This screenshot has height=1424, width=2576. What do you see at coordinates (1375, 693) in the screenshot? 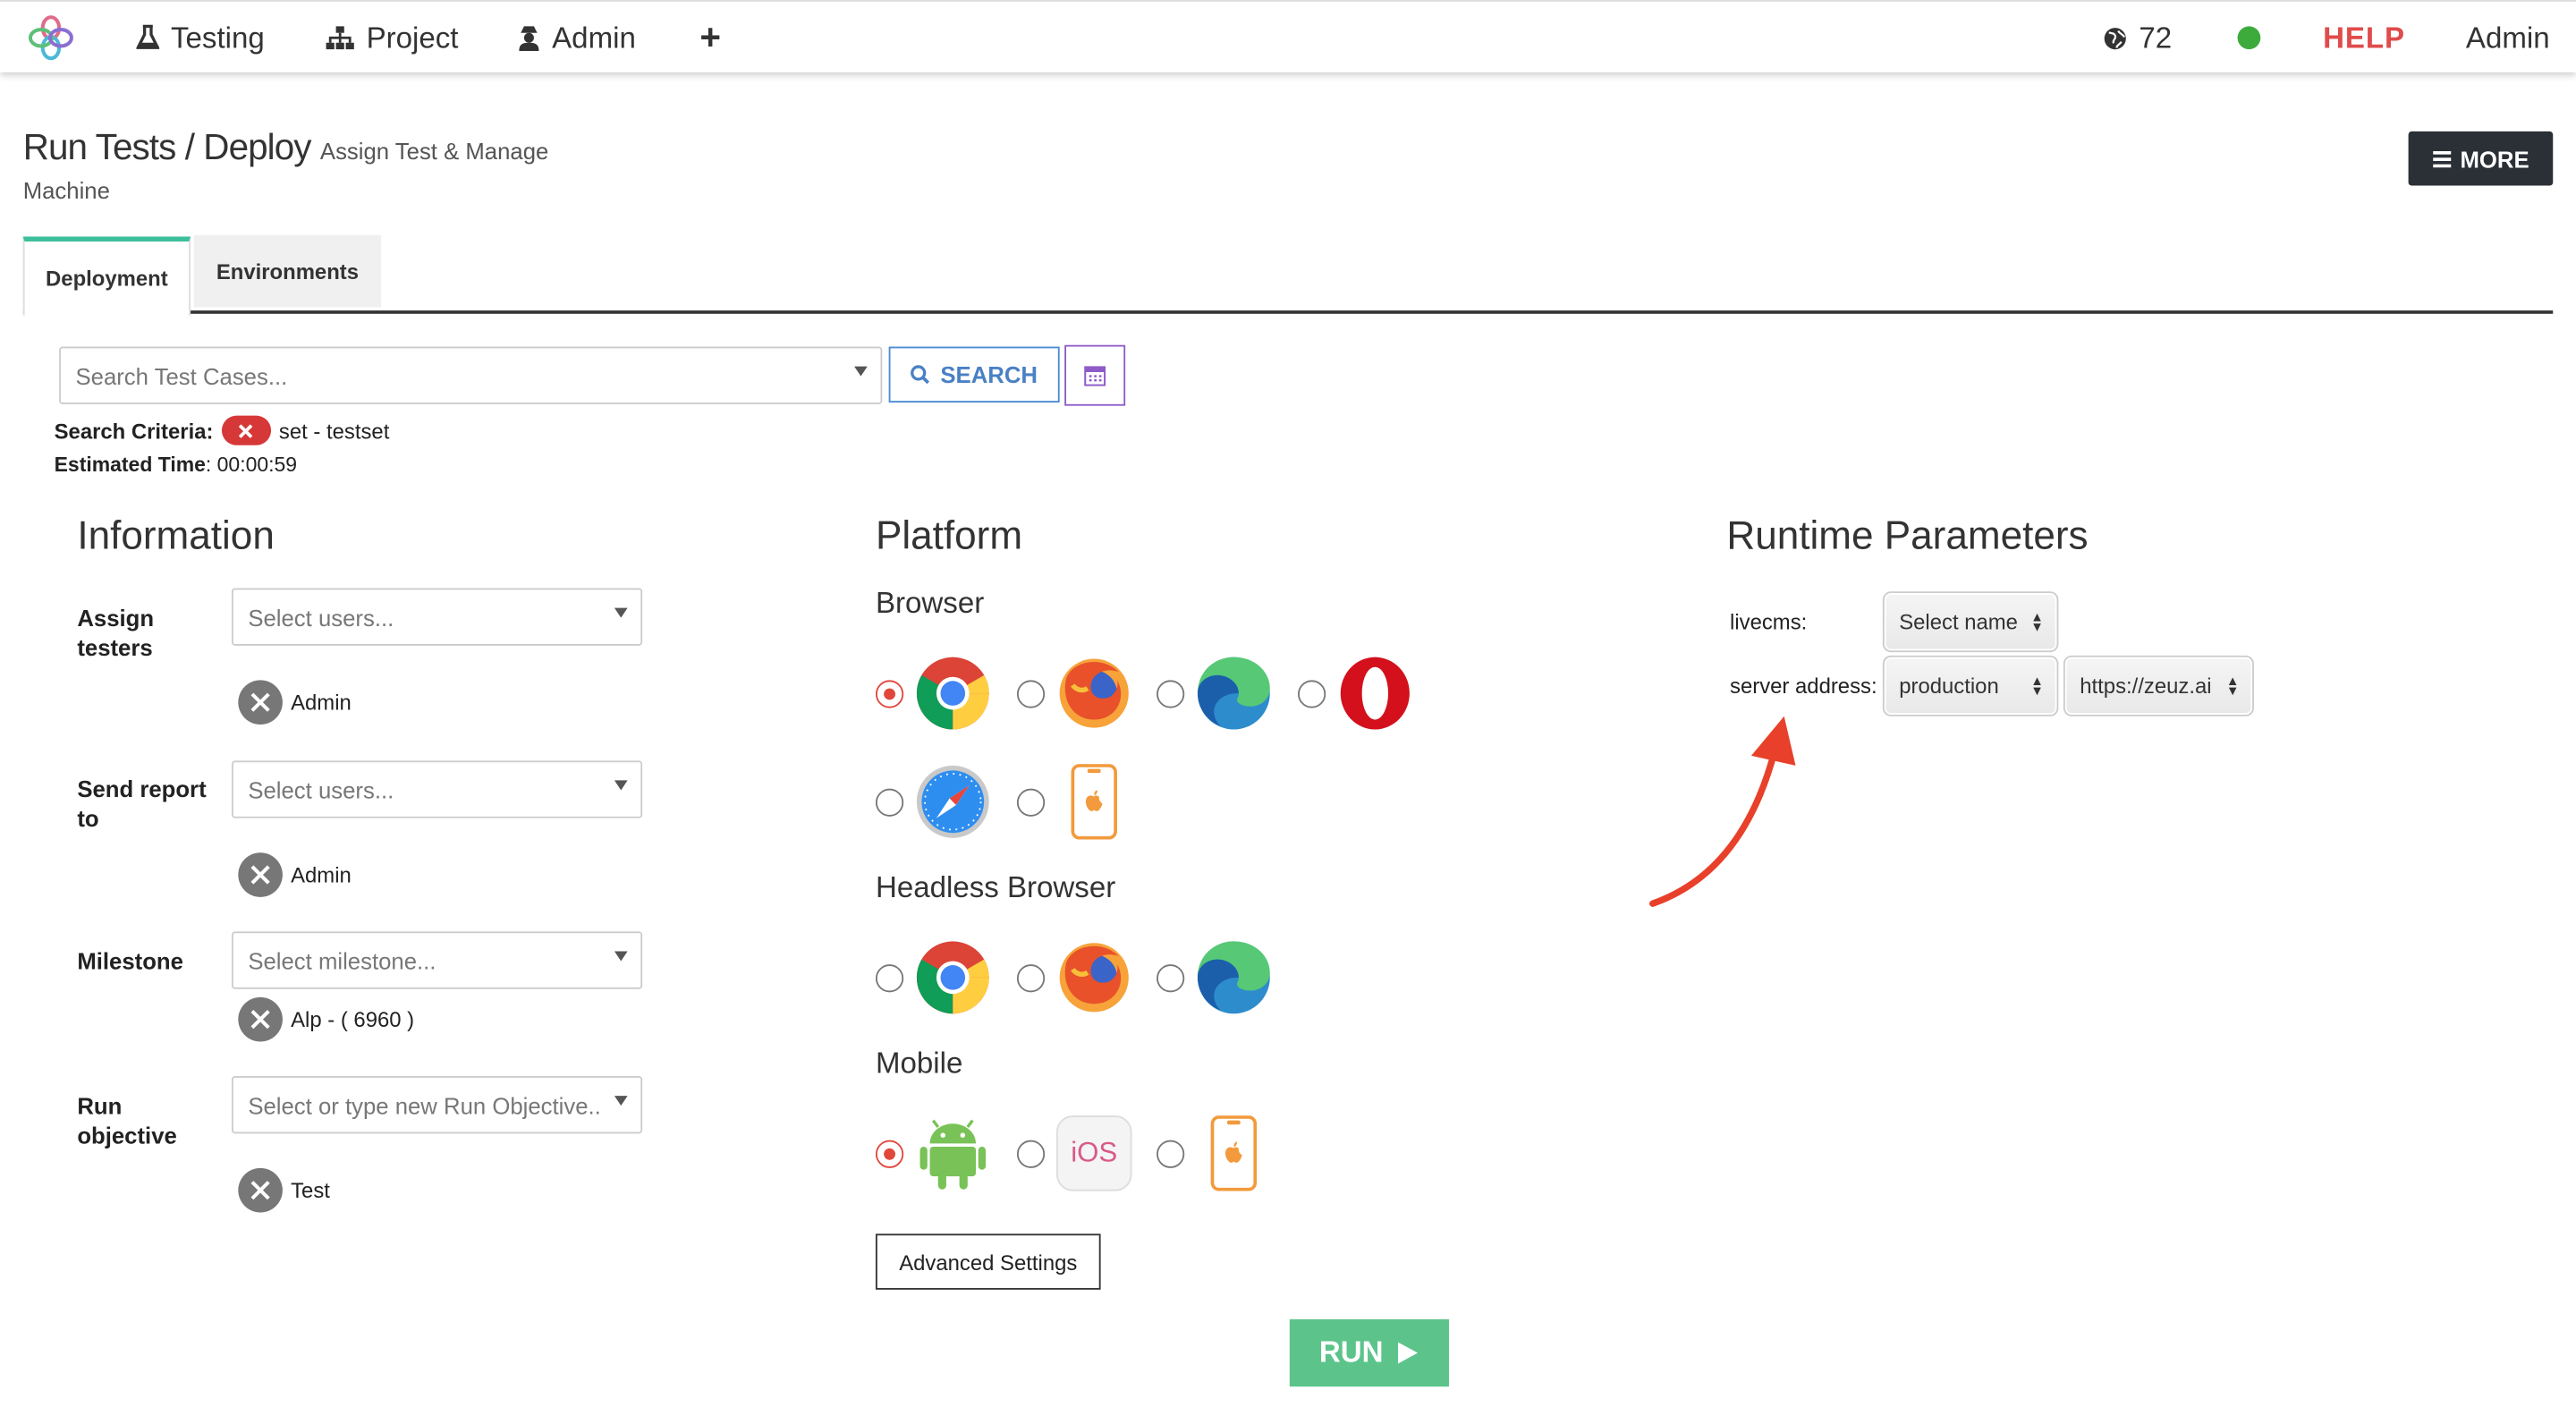
I see `opera-icon` at bounding box center [1375, 693].